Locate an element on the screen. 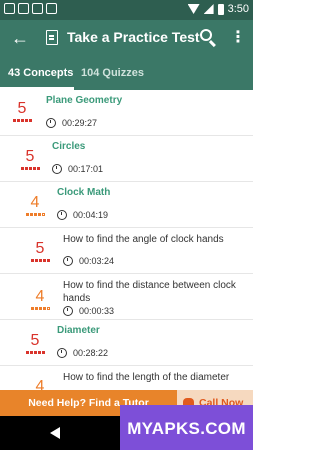 This screenshot has height=450, width=320. status-time: 3:50 is located at coordinates (238, 9).